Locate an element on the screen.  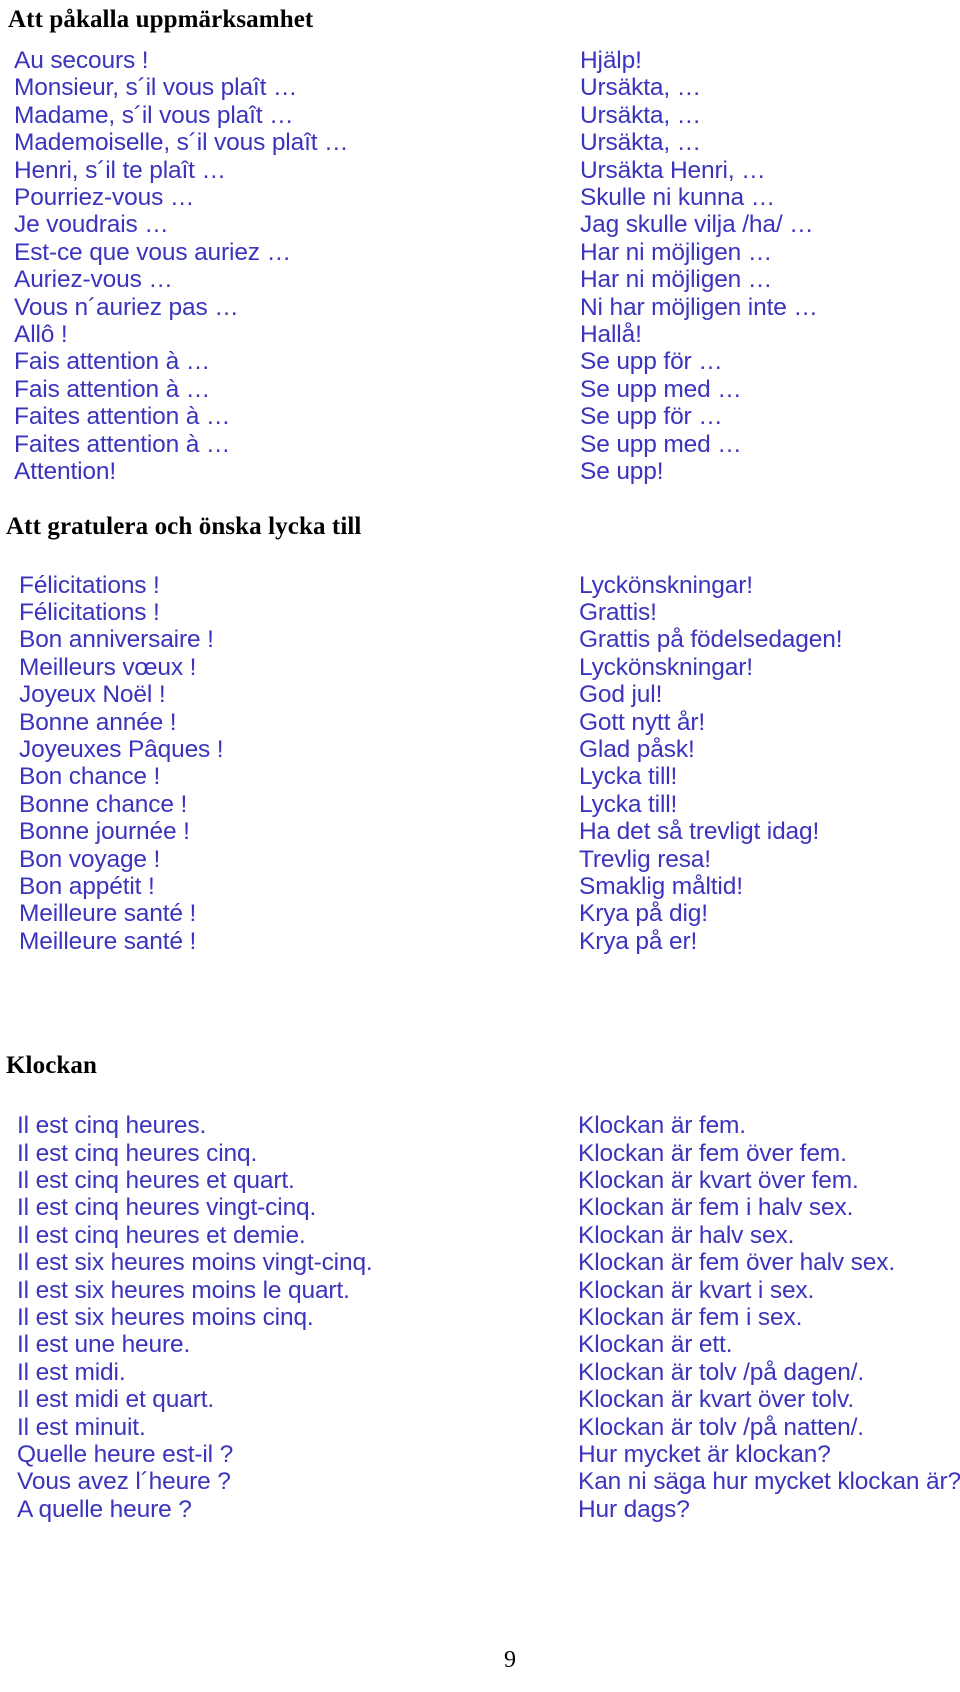
list-item: A quelle heure ? is located at coordinates (104, 1509).